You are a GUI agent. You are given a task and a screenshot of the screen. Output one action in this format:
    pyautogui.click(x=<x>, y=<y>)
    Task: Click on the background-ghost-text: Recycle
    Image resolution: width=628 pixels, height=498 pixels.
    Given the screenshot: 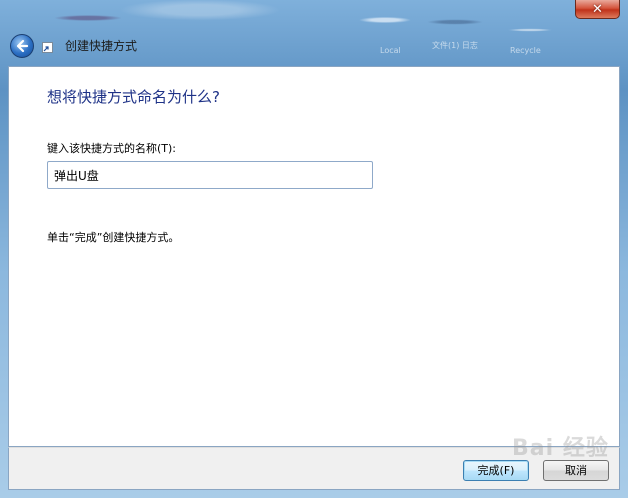 What is the action you would take?
    pyautogui.click(x=525, y=50)
    